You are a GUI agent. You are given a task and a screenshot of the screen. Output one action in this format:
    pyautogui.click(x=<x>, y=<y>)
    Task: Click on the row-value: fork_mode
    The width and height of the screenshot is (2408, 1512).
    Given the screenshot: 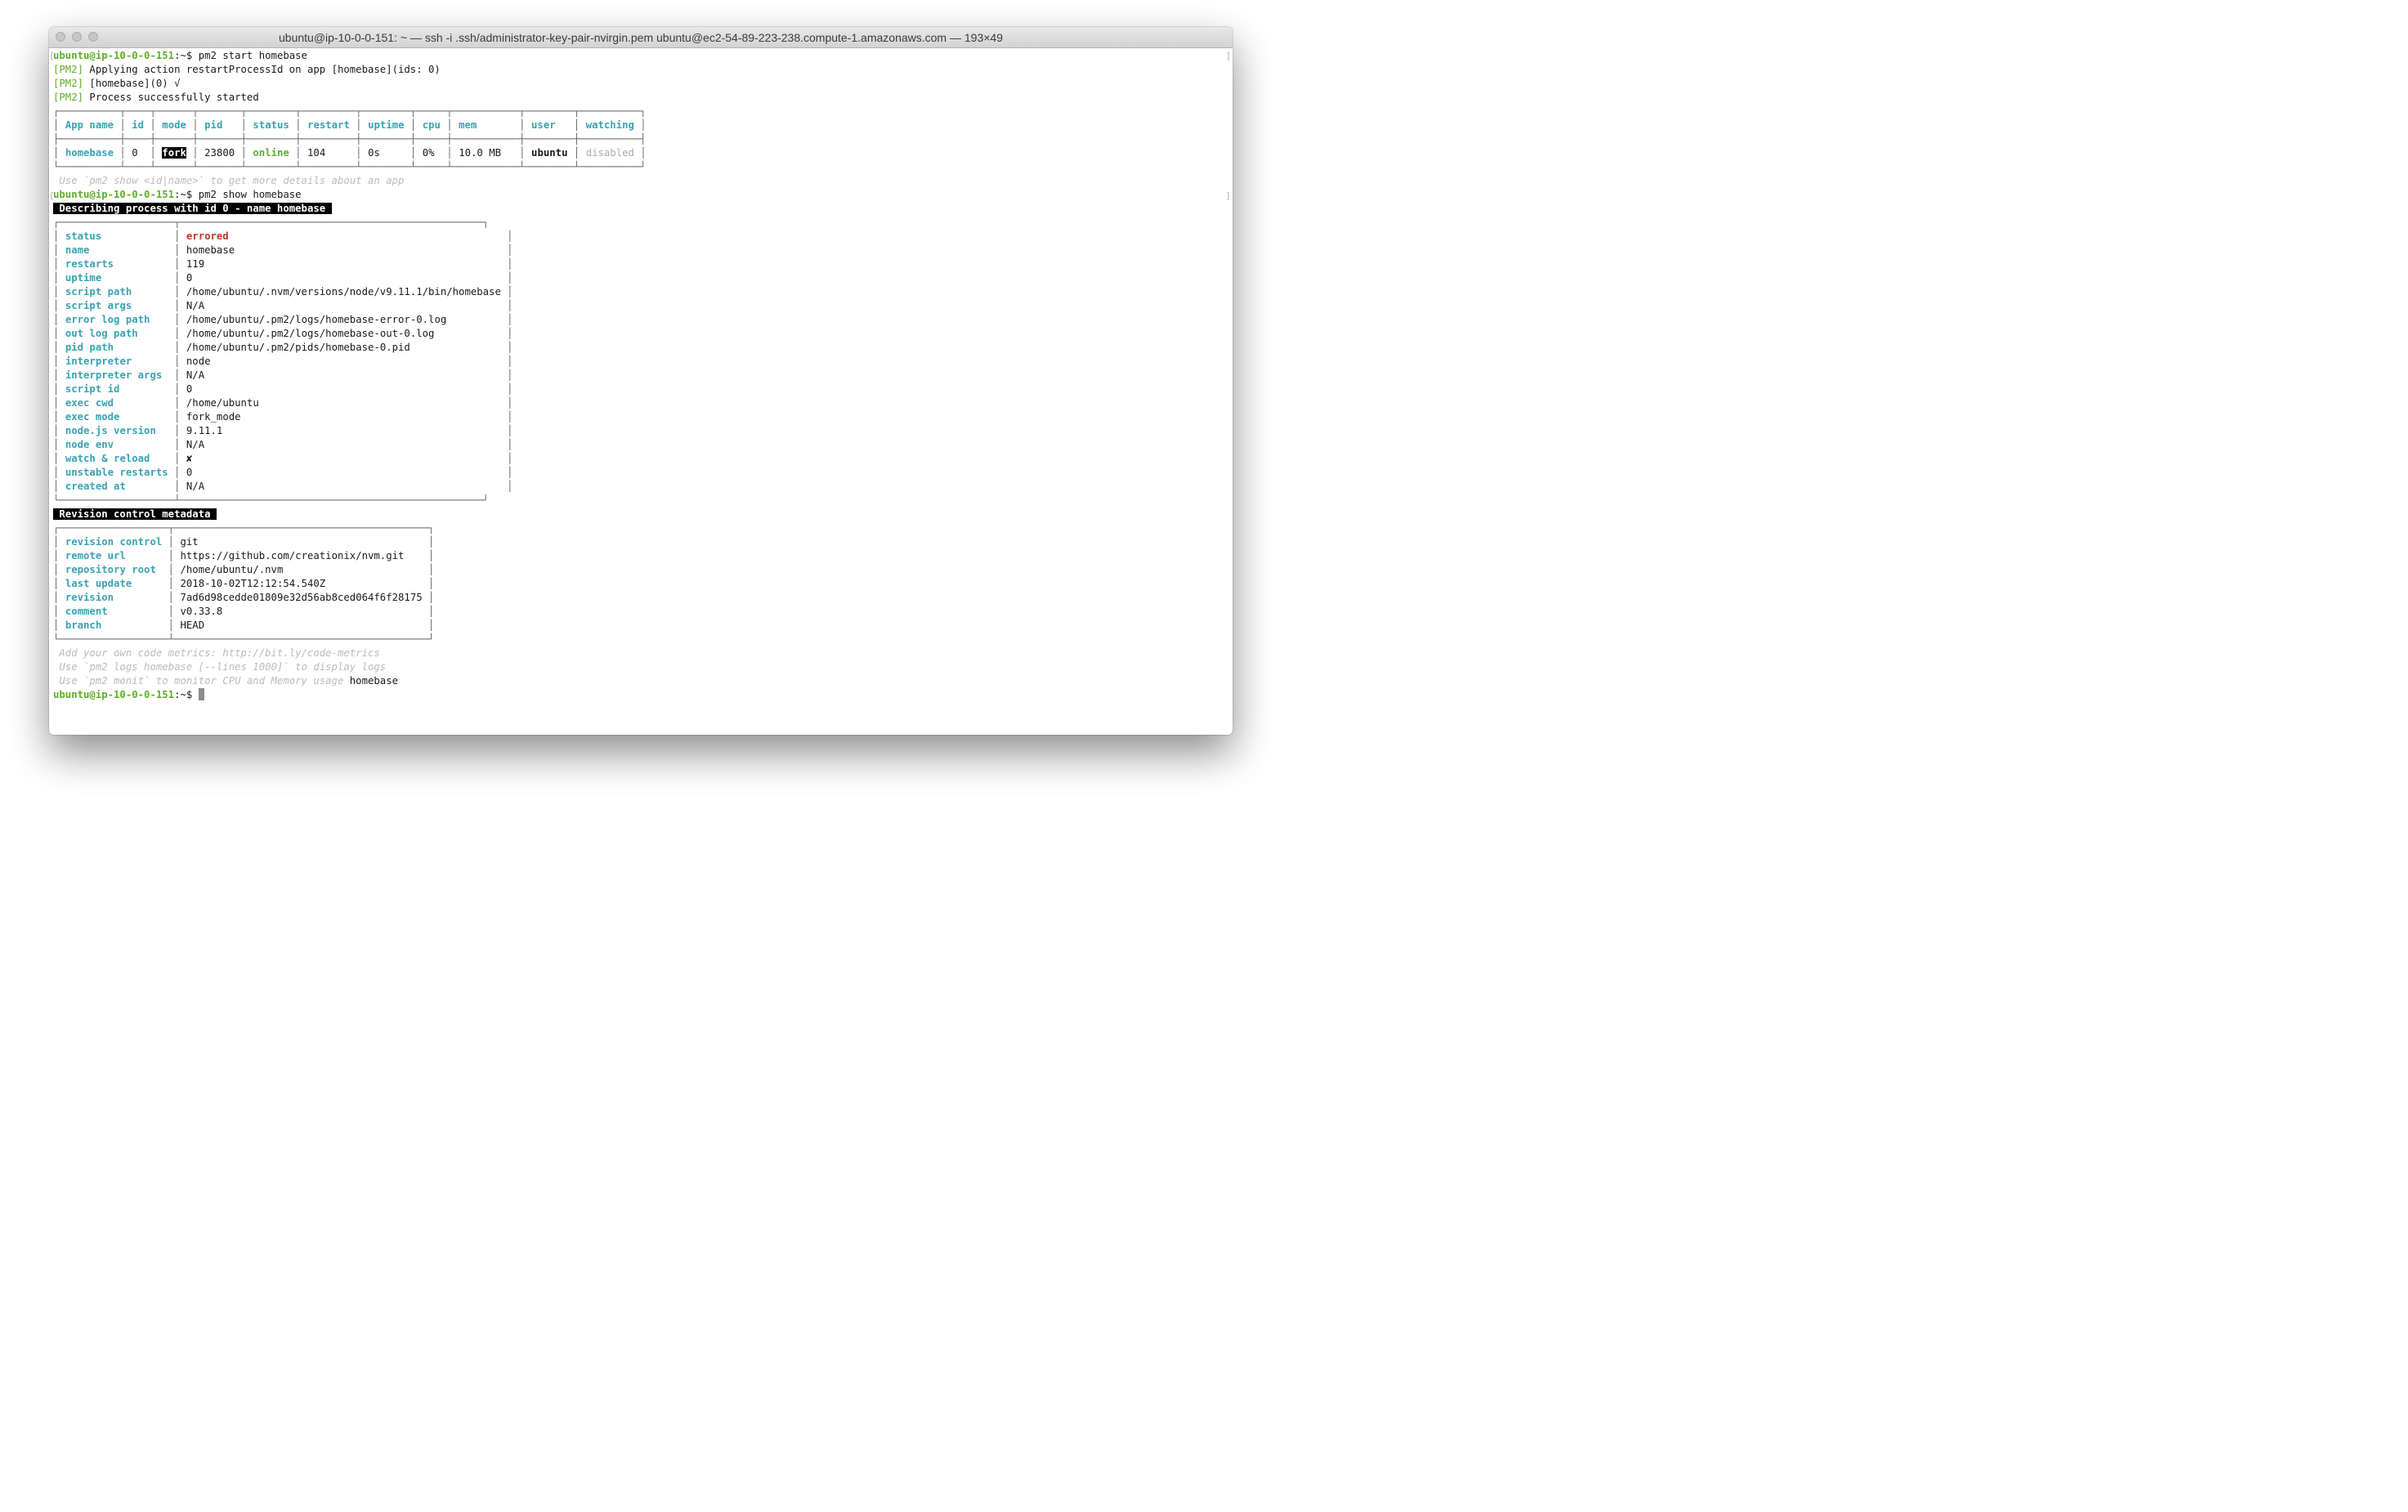 What is the action you would take?
    pyautogui.click(x=213, y=417)
    